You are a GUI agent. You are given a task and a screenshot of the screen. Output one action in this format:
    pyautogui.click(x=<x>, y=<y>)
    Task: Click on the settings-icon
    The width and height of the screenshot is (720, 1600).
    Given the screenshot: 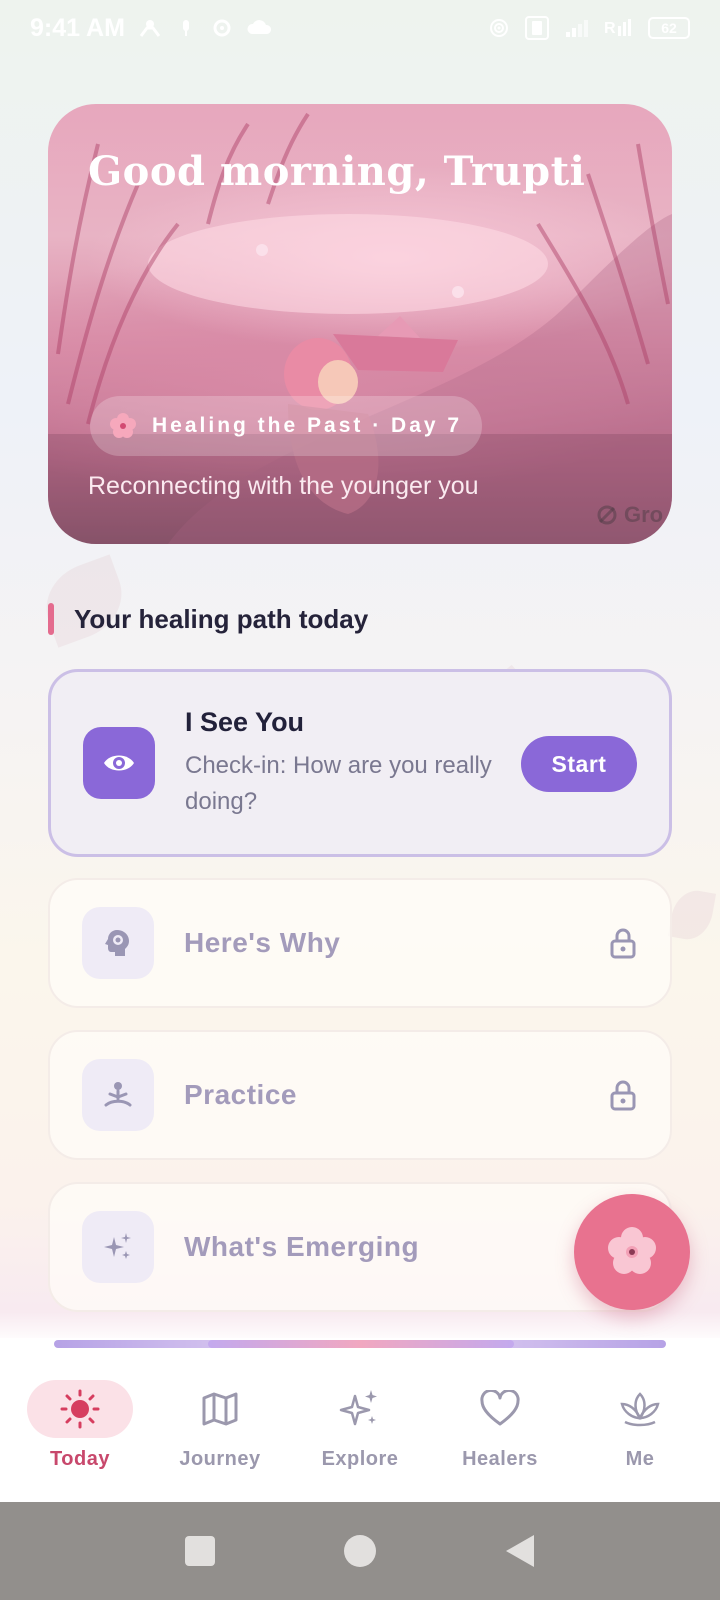 What is the action you would take?
    pyautogui.click(x=222, y=28)
    